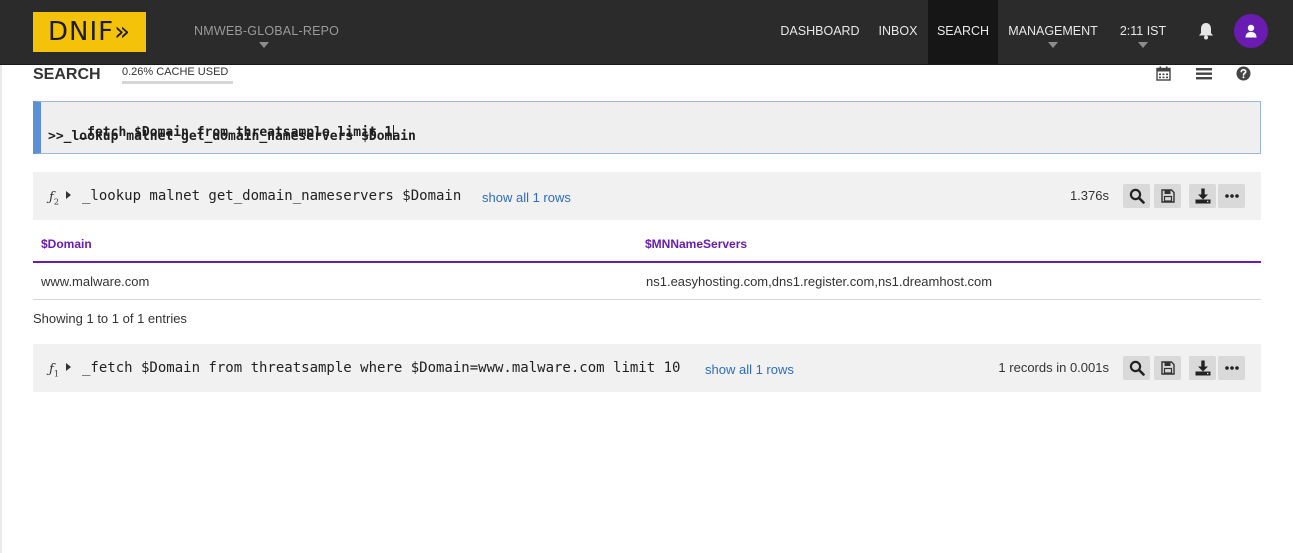  I want to click on cache-usage-indicator: 0.26% CACHE USED, so click(177, 75).